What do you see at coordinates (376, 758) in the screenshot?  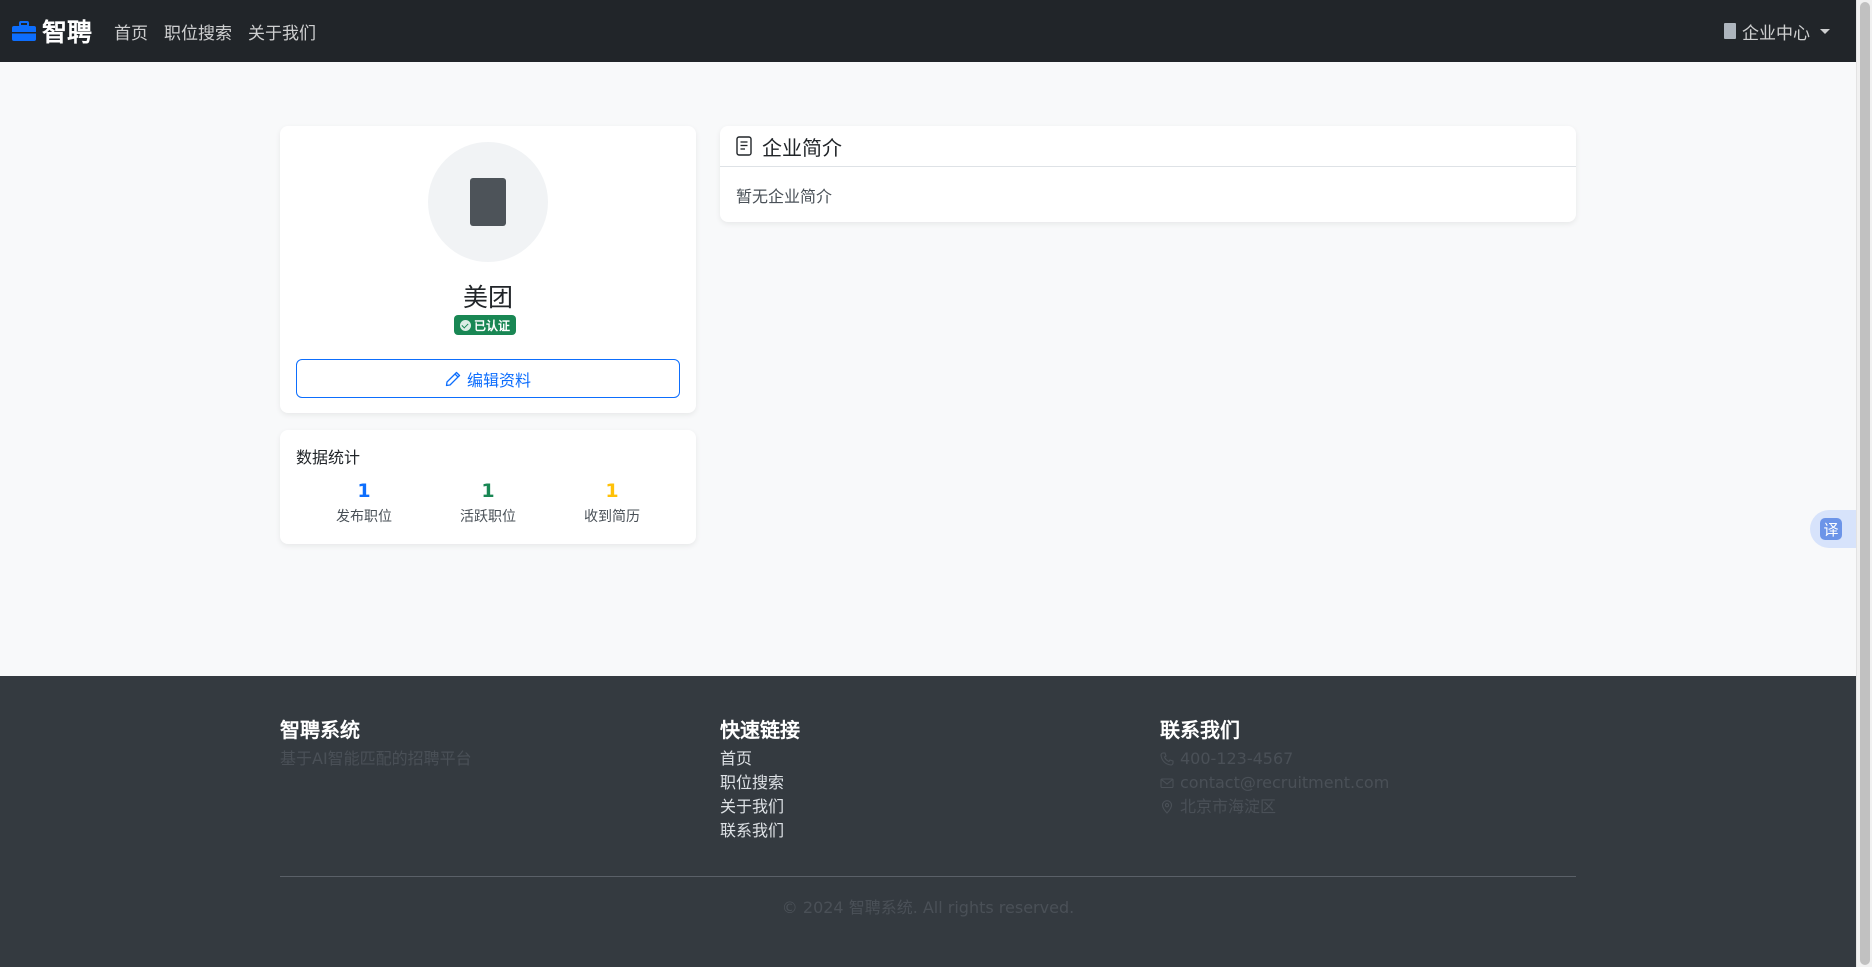 I see `footer-about-text: 基于AI智能匹配的招聘平台` at bounding box center [376, 758].